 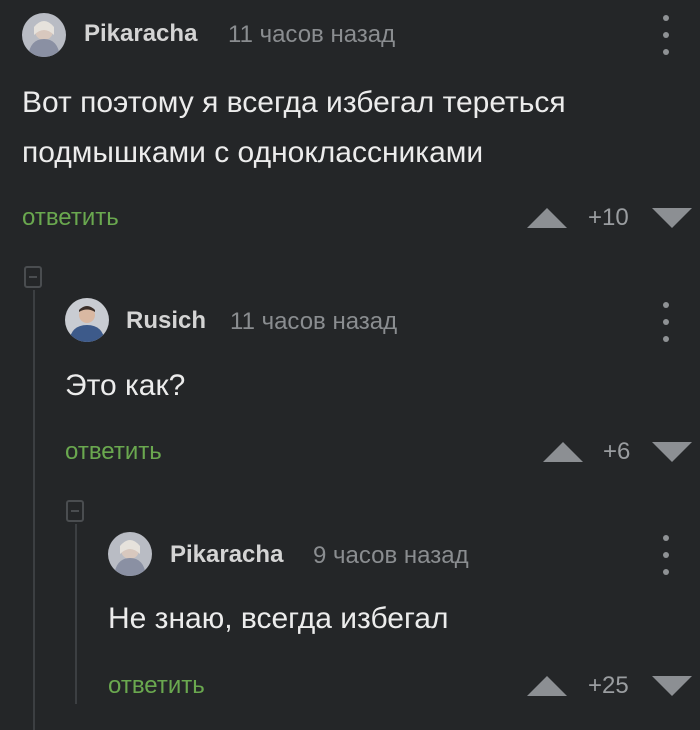 What do you see at coordinates (391, 555) in the screenshot?
I see `timestamp: 9 часов назад` at bounding box center [391, 555].